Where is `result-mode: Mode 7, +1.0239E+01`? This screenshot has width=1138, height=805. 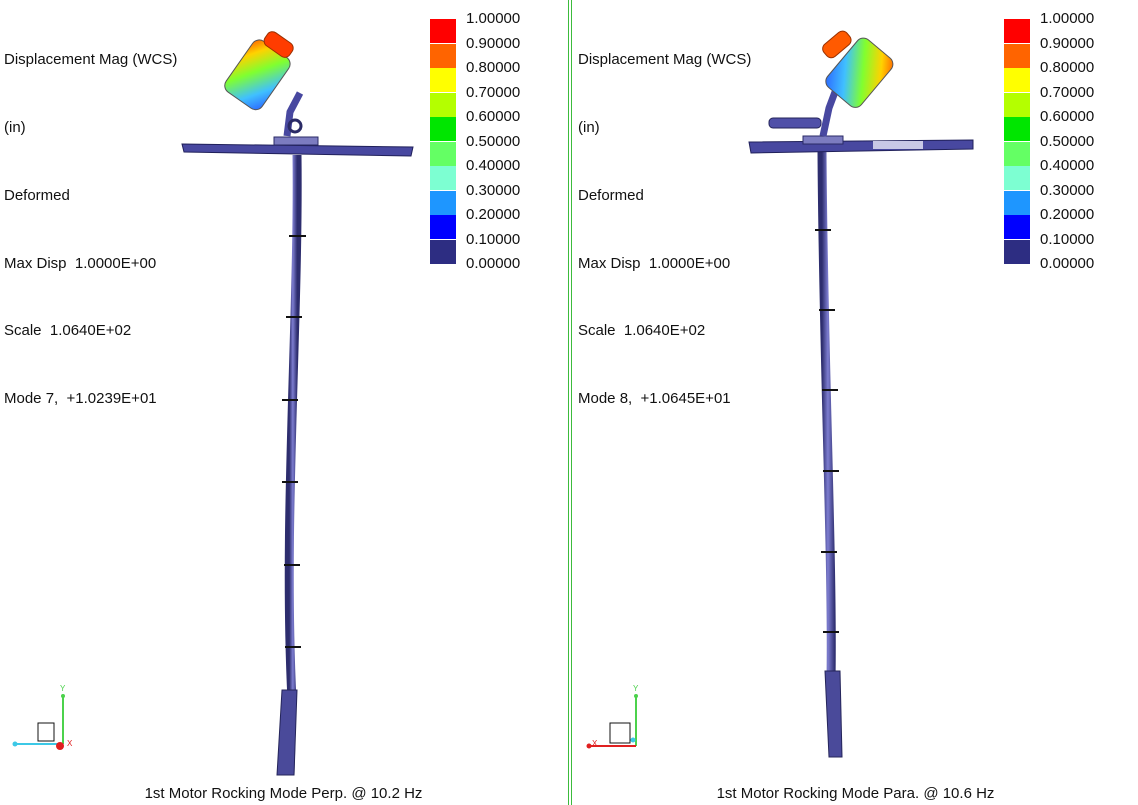 result-mode: Mode 7, +1.0239E+01 is located at coordinates (80, 399).